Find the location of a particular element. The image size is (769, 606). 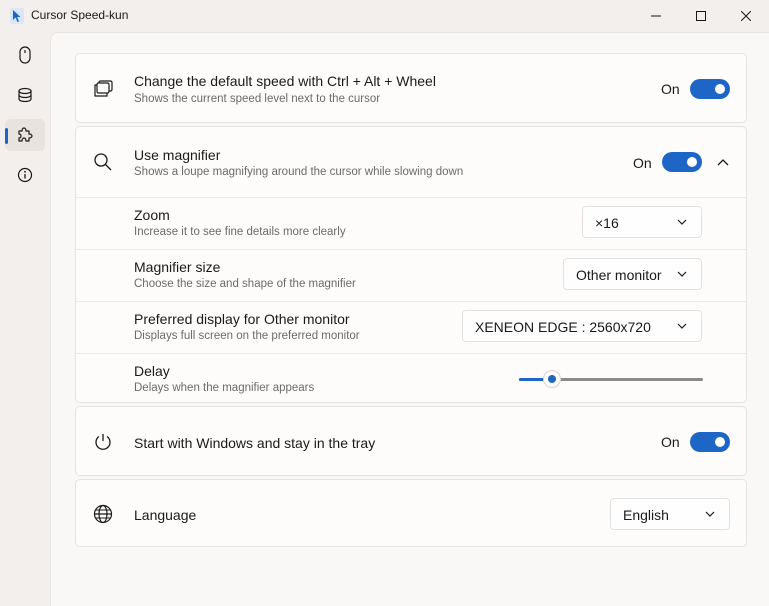

nav-item-database is located at coordinates (25, 95).